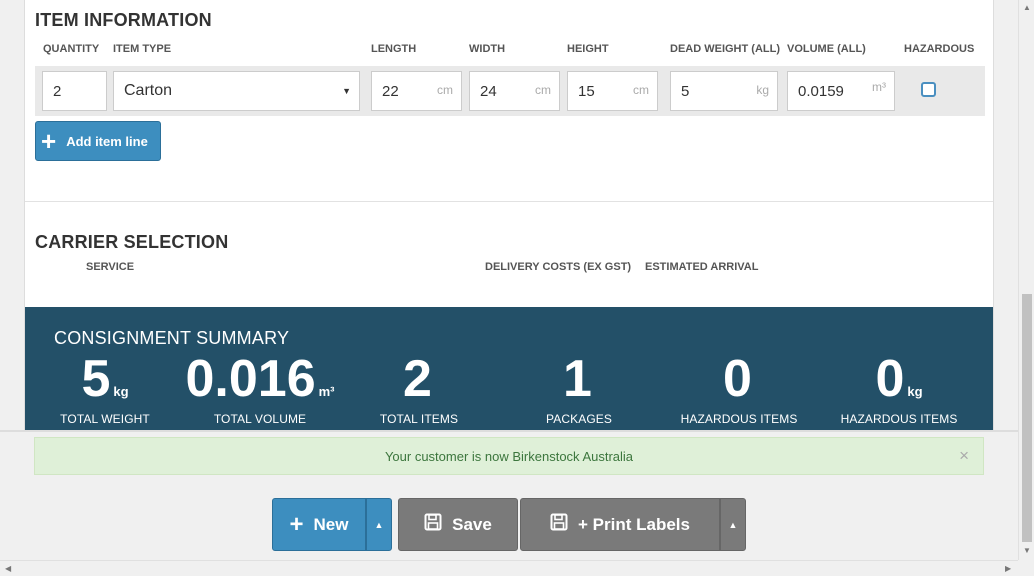 The width and height of the screenshot is (1034, 576). What do you see at coordinates (725, 49) in the screenshot?
I see `col-dead-weight: DEAD WEIGHT (ALL)` at bounding box center [725, 49].